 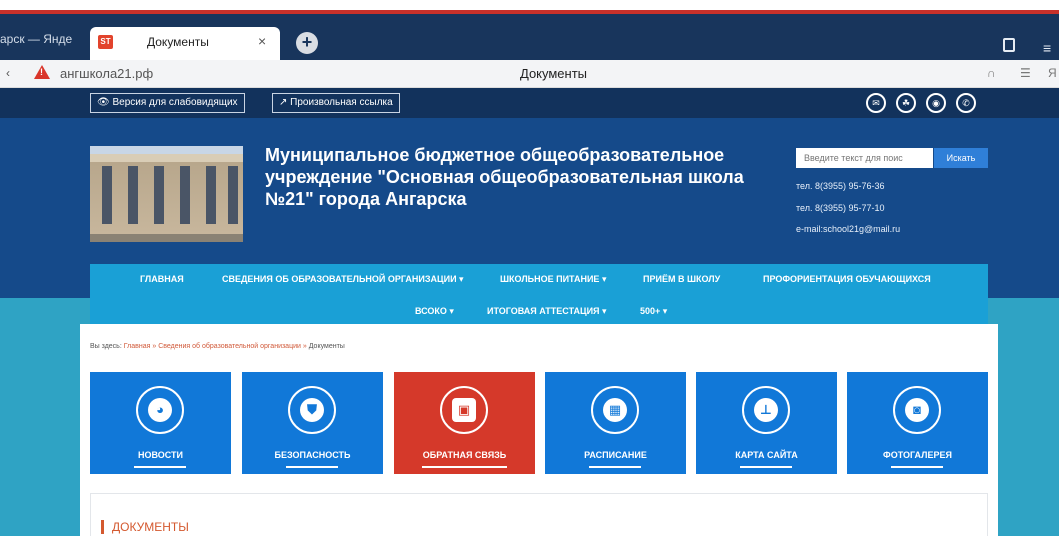 I want to click on calendar-icon: ▦, so click(x=615, y=410).